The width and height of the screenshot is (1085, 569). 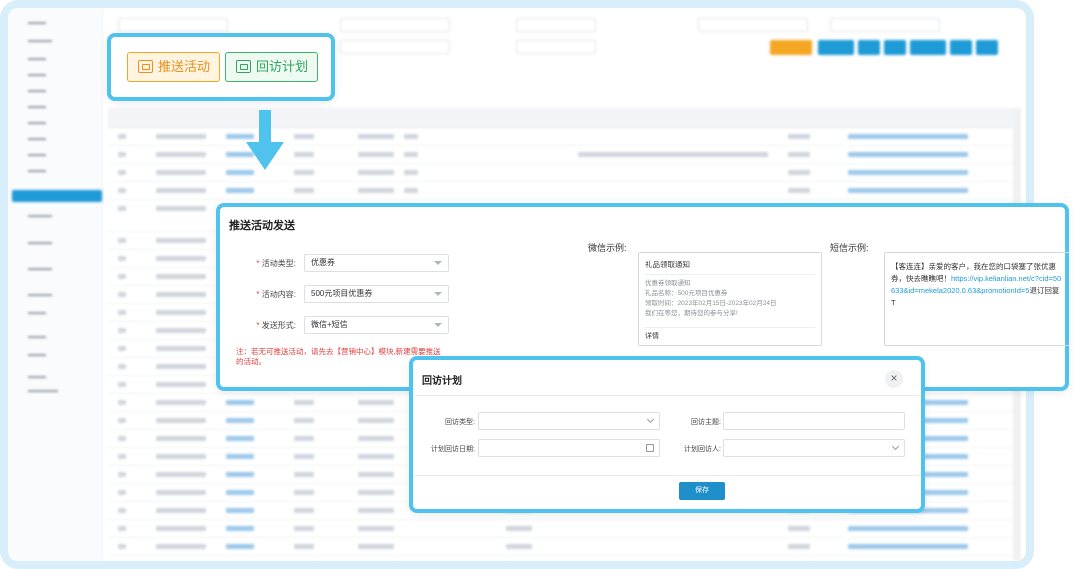 I want to click on dialog-header: 回访计划 ×, so click(x=667, y=378).